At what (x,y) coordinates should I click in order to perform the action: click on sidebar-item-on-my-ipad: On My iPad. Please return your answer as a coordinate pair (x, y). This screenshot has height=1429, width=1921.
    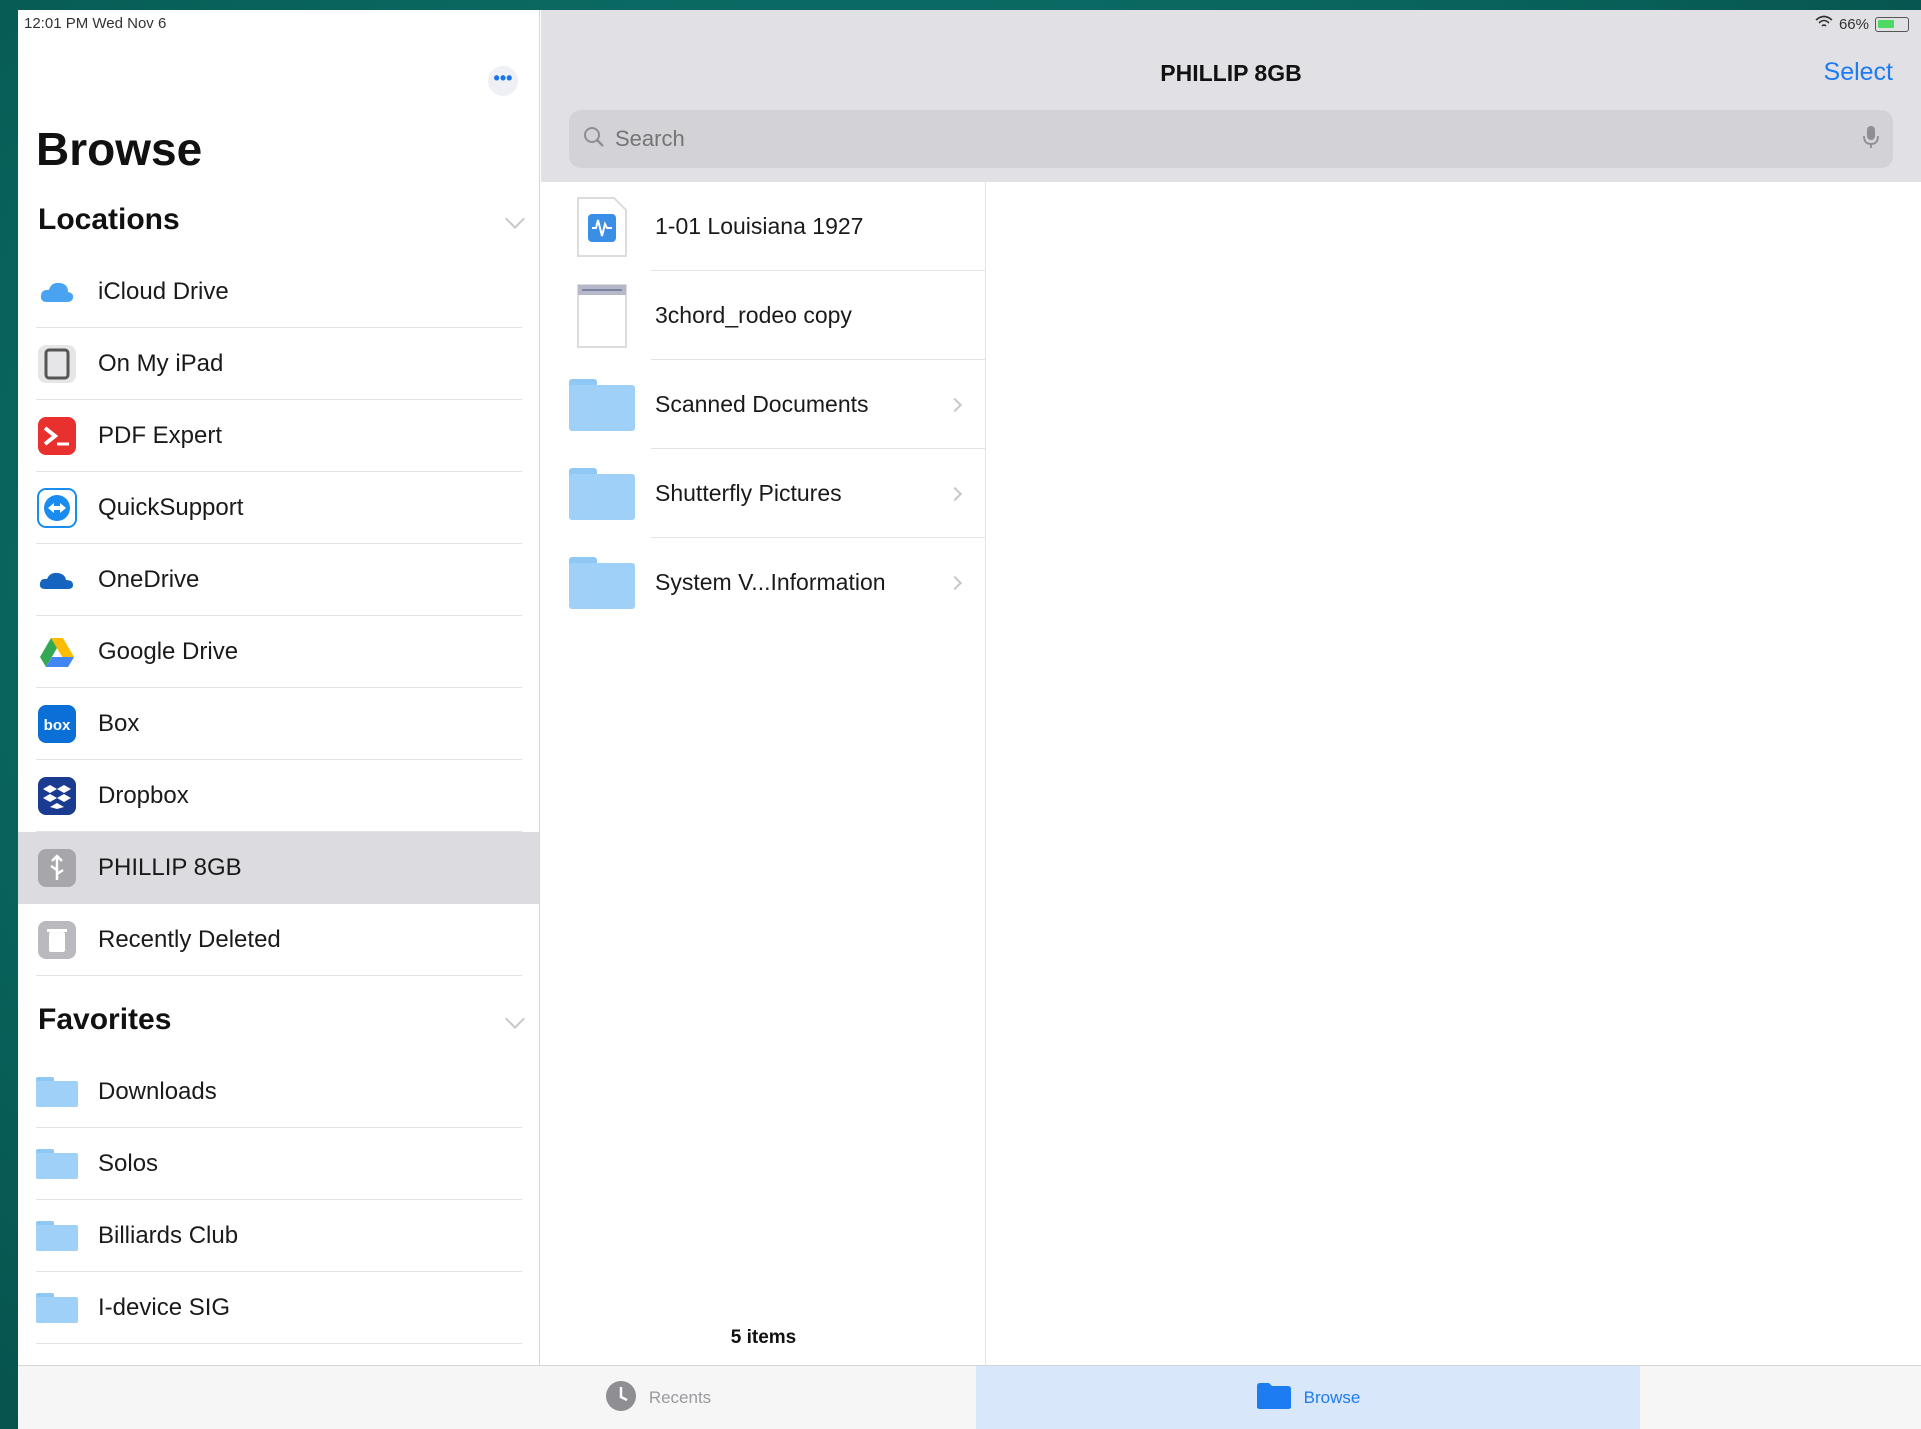
    Looking at the image, I should click on (279, 364).